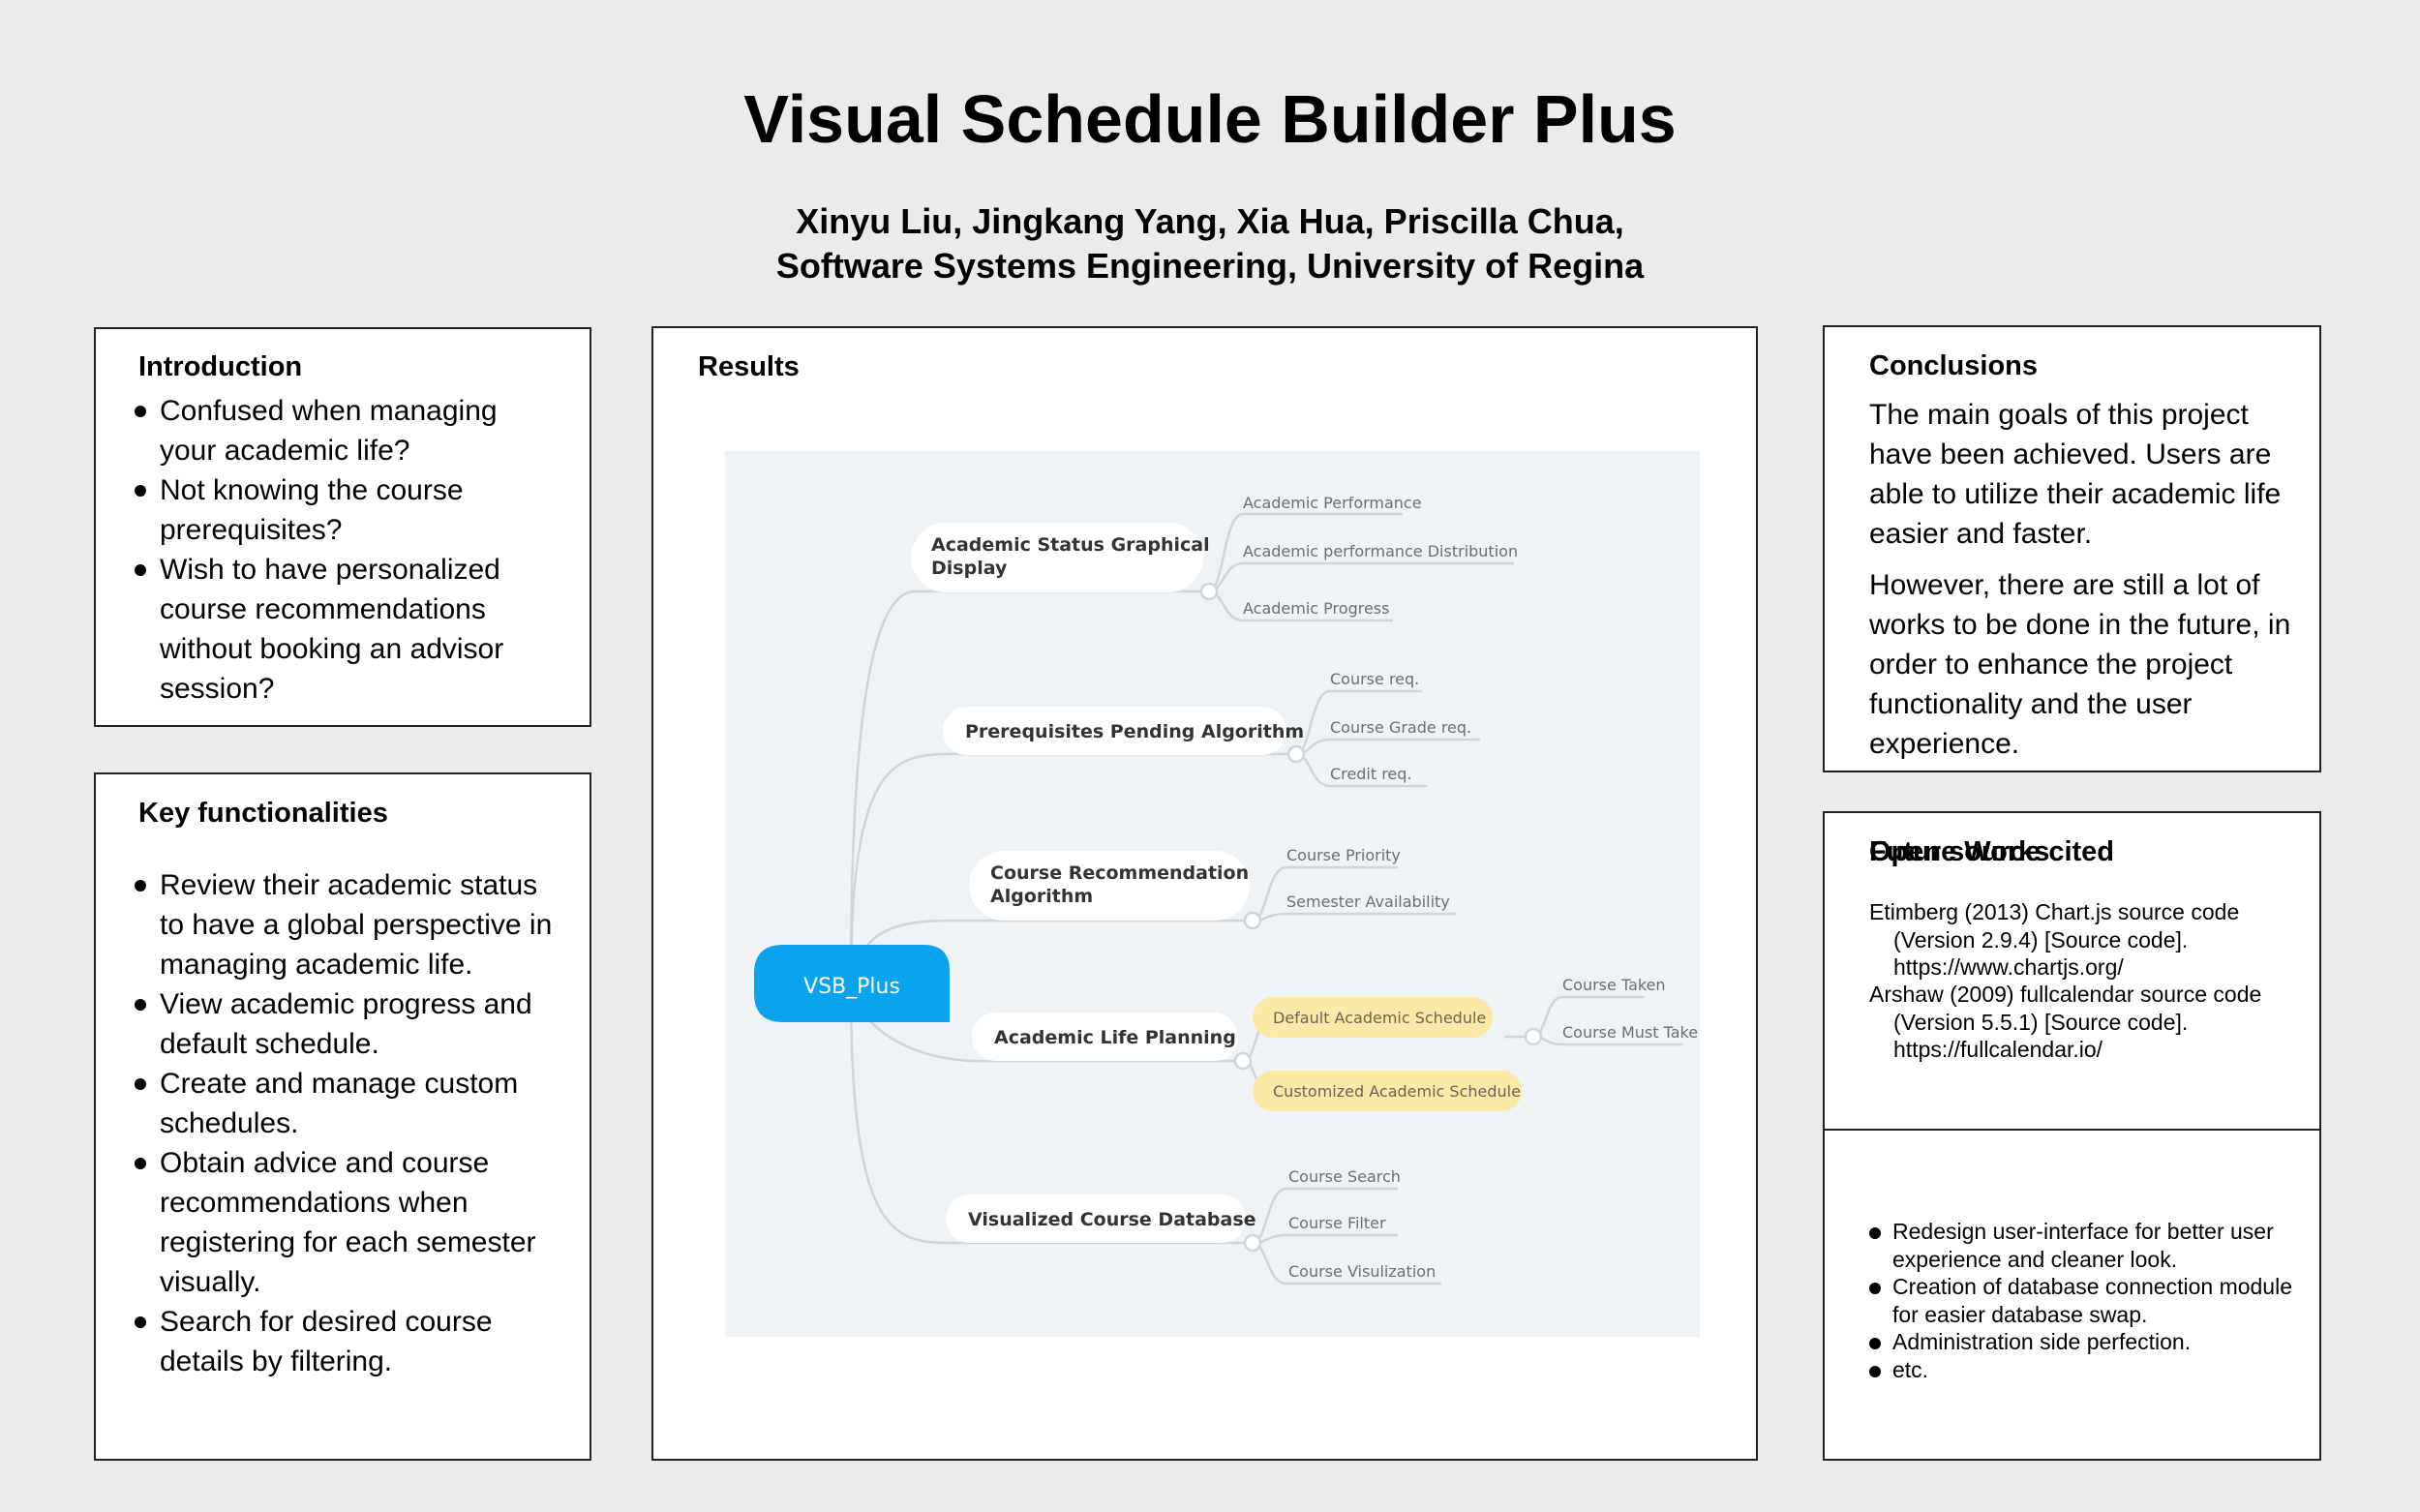 The width and height of the screenshot is (2420, 1512). Describe the element at coordinates (2082, 1342) in the screenshot. I see `list-item: Administration side perfection.` at that location.